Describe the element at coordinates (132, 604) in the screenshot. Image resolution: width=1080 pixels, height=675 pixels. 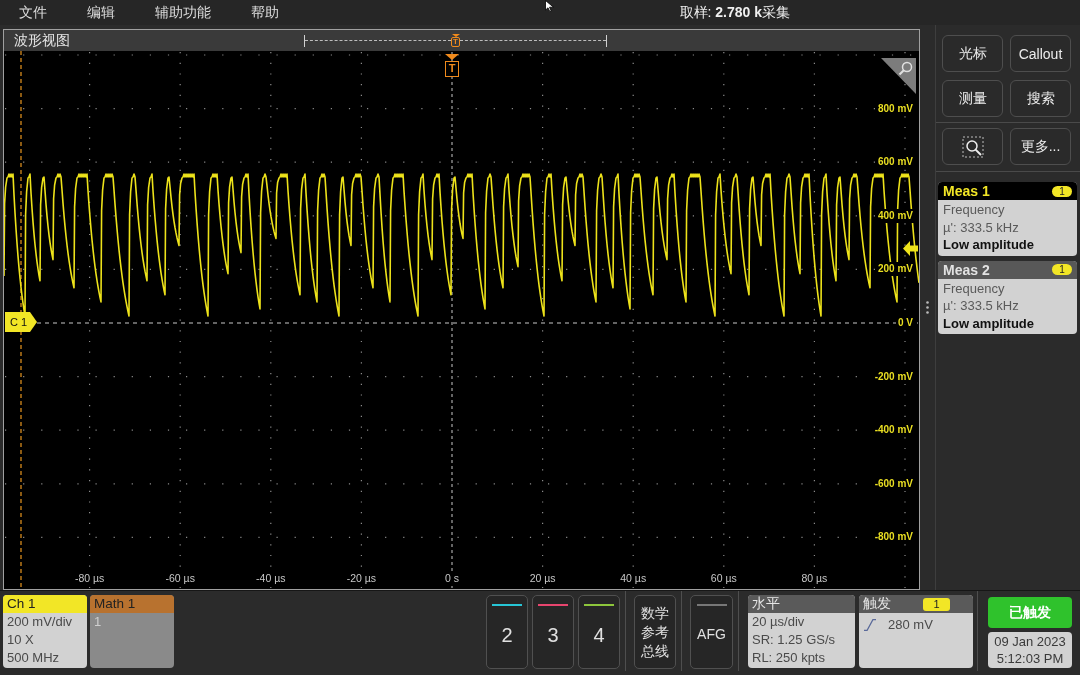
I see `card-title: Math 1` at that location.